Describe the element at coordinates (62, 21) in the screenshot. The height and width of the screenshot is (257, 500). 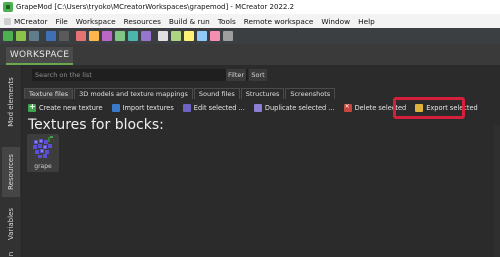
I see `menu-file: File` at that location.